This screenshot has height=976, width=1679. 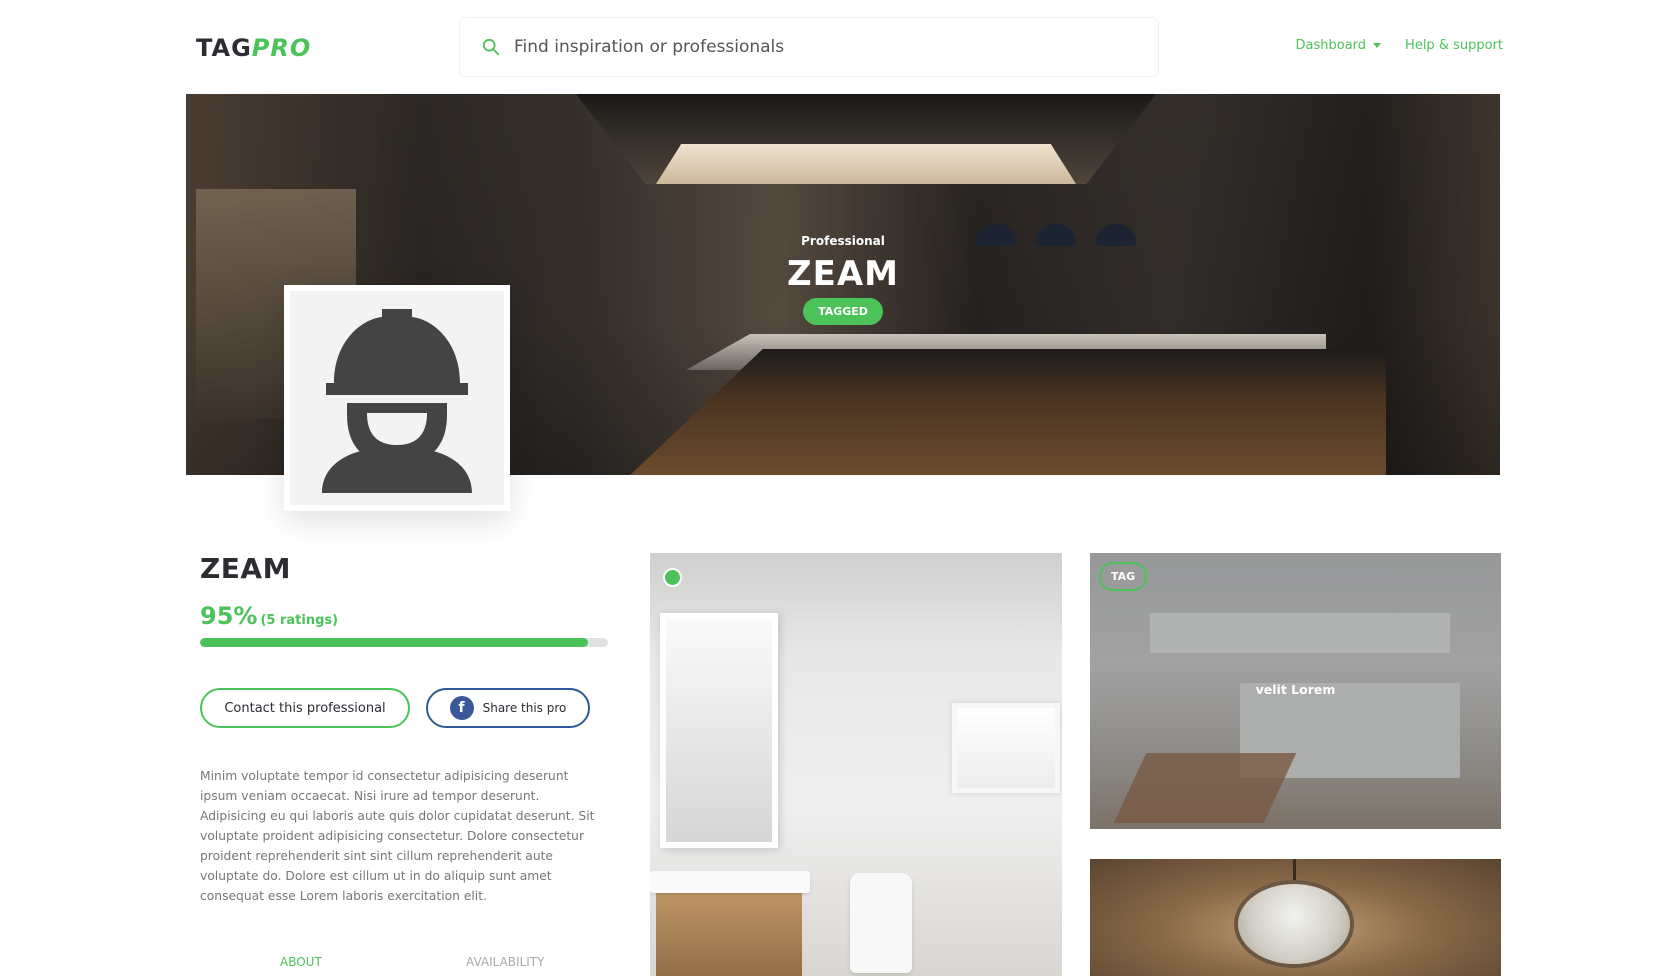 I want to click on caret-down-icon, so click(x=1377, y=45).